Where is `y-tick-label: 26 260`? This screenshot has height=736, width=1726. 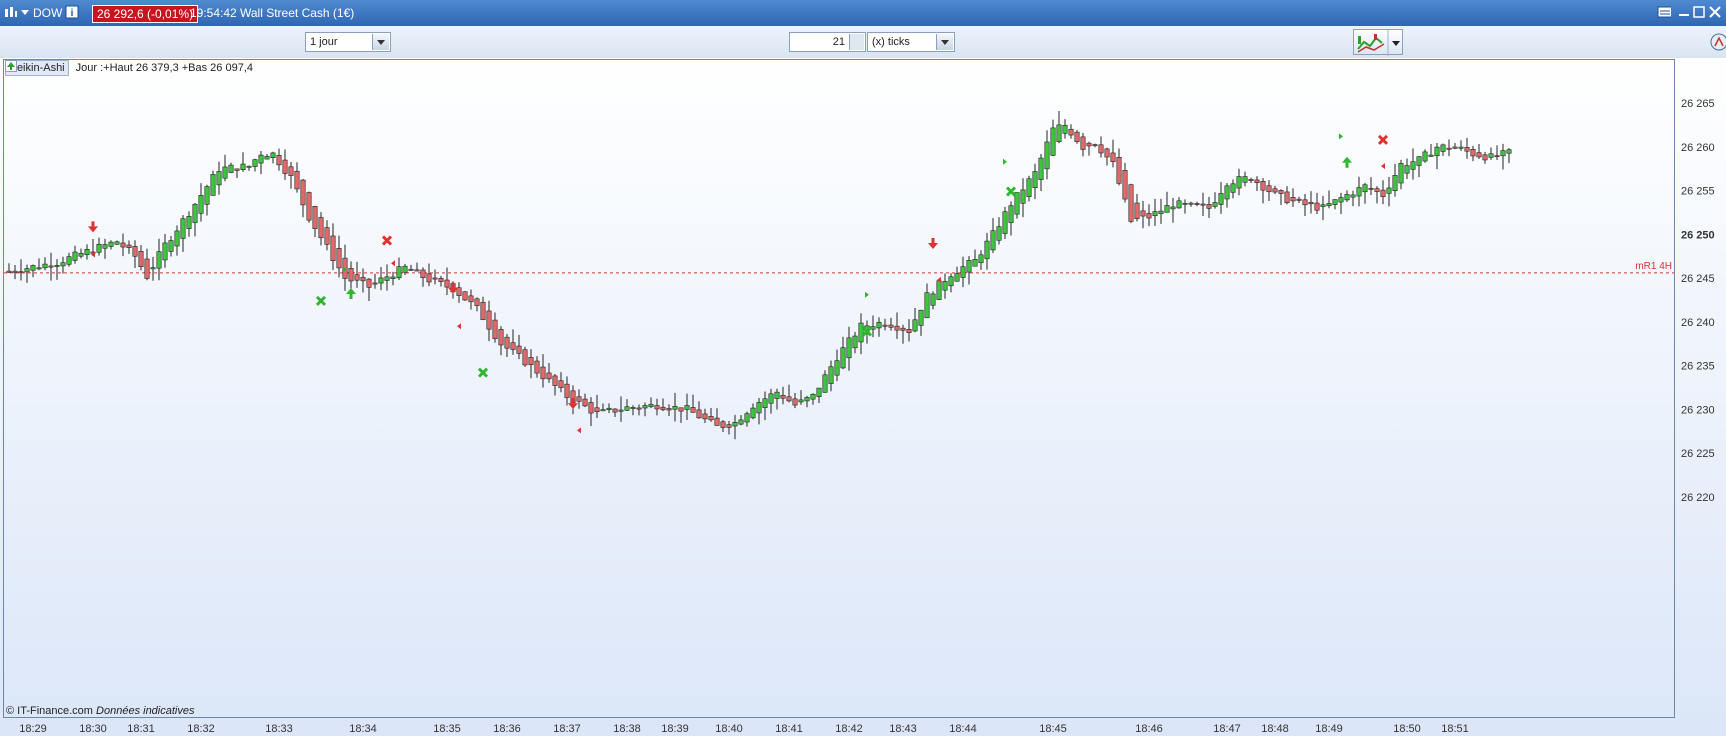 y-tick-label: 26 260 is located at coordinates (1698, 148).